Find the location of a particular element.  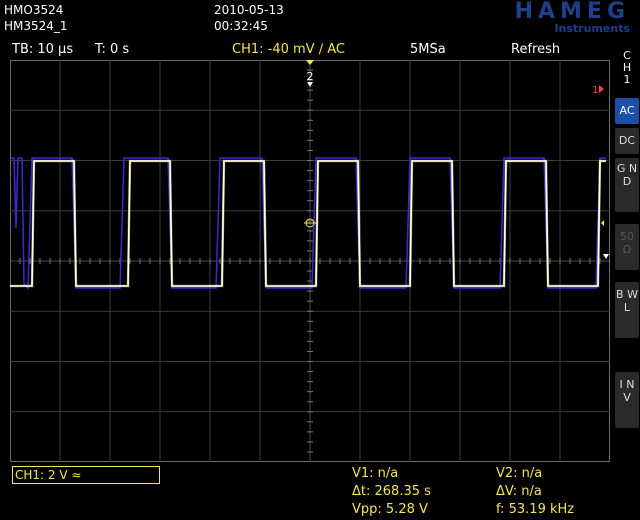

time: 00:32:45 is located at coordinates (241, 26).